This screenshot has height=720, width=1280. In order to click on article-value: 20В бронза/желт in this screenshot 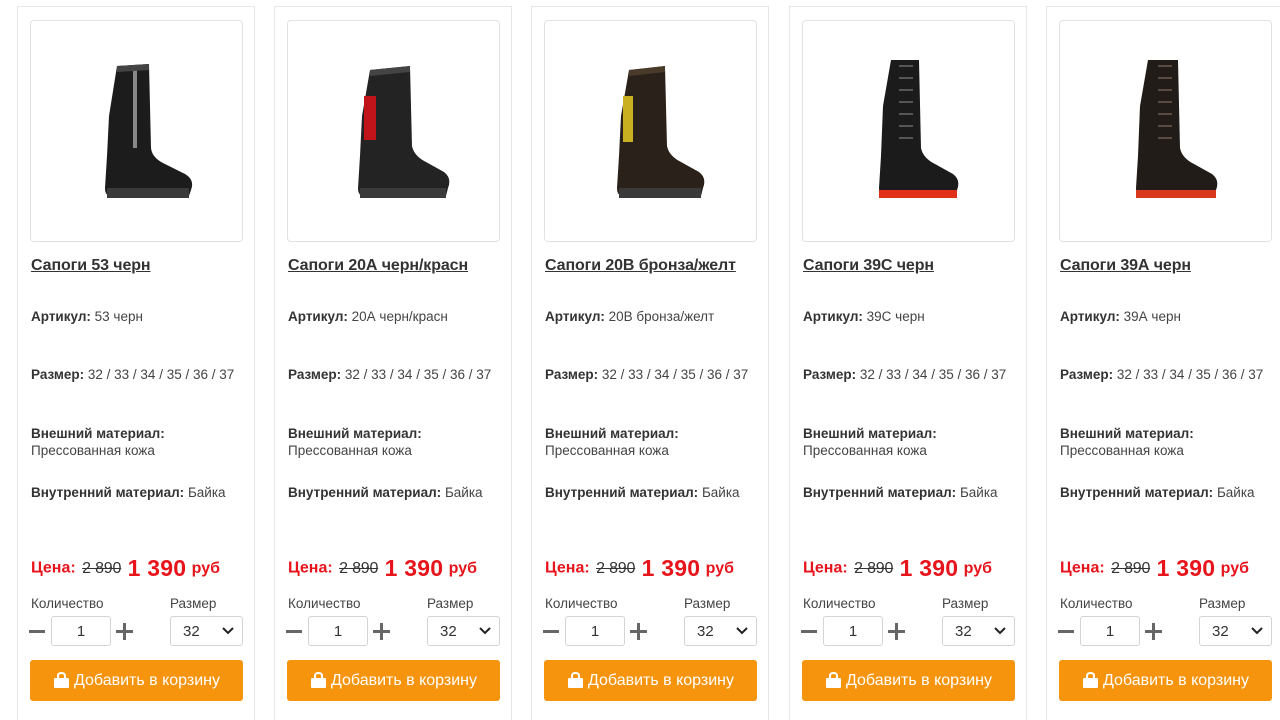, I will do `click(661, 316)`.